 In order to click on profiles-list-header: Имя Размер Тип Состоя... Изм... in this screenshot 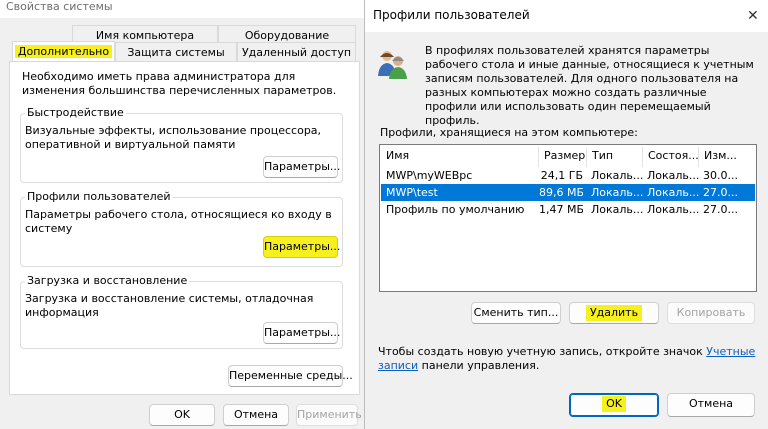, I will do `click(568, 156)`.